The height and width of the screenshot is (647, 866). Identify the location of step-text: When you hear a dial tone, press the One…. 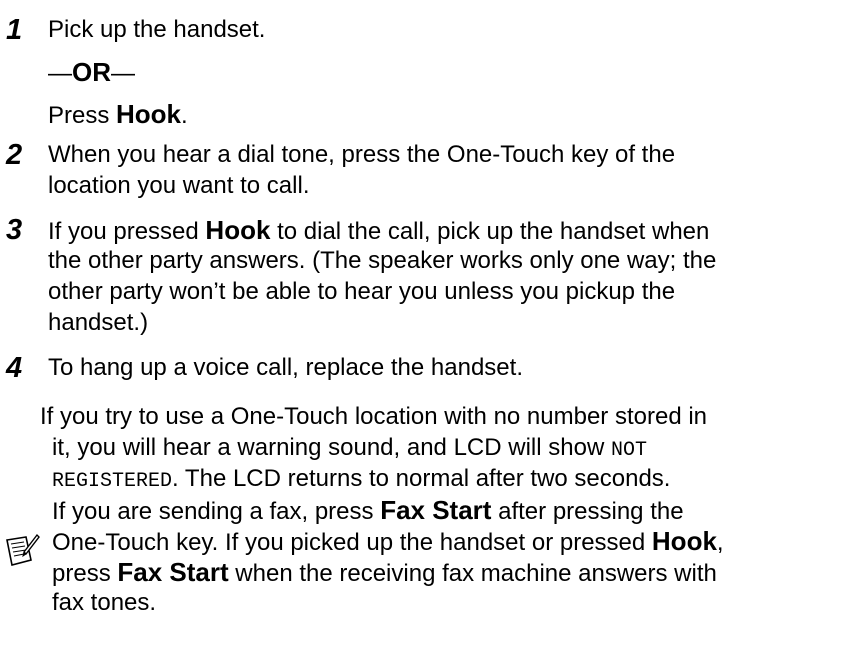
(362, 154).